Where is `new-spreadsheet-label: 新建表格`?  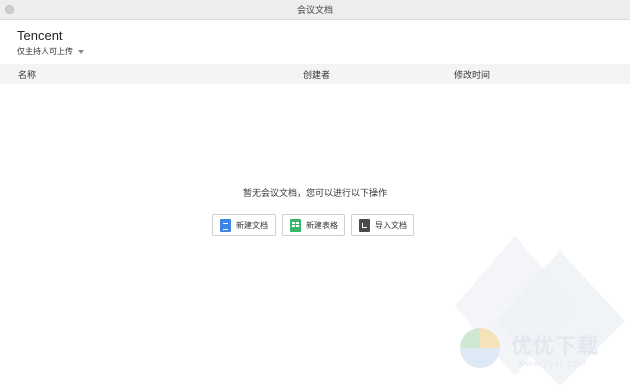
new-spreadsheet-label: 新建表格 is located at coordinates (322, 225).